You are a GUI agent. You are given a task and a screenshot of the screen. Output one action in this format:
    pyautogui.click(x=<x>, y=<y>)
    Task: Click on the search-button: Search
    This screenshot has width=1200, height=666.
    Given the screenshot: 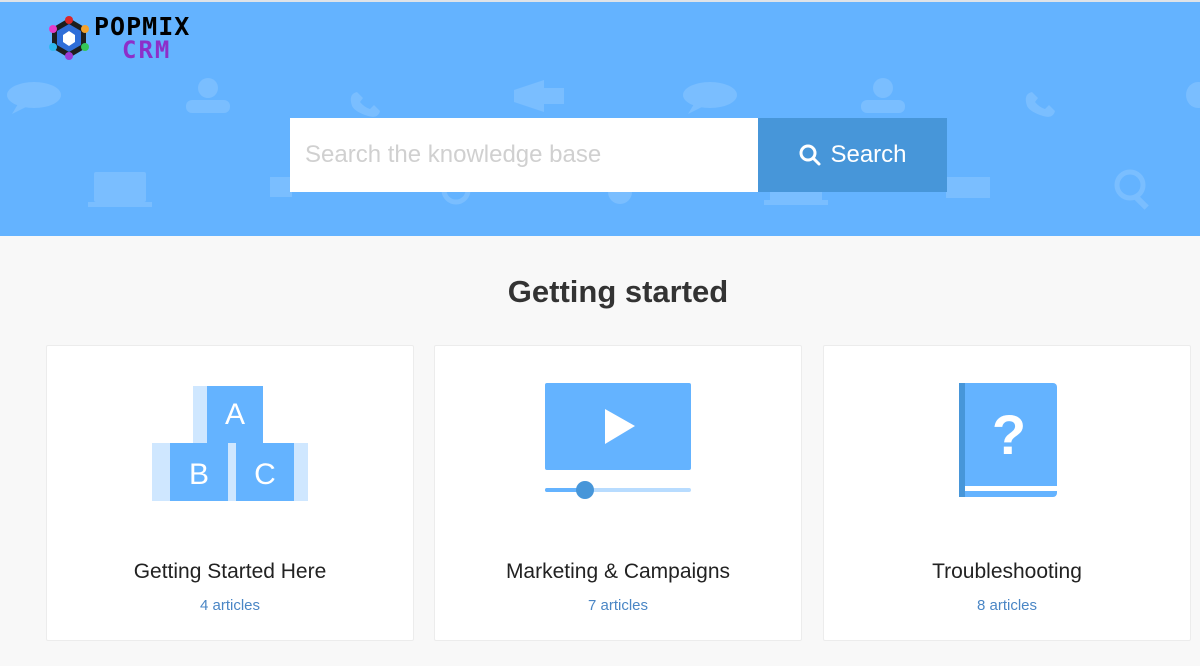 What is the action you would take?
    pyautogui.click(x=852, y=155)
    